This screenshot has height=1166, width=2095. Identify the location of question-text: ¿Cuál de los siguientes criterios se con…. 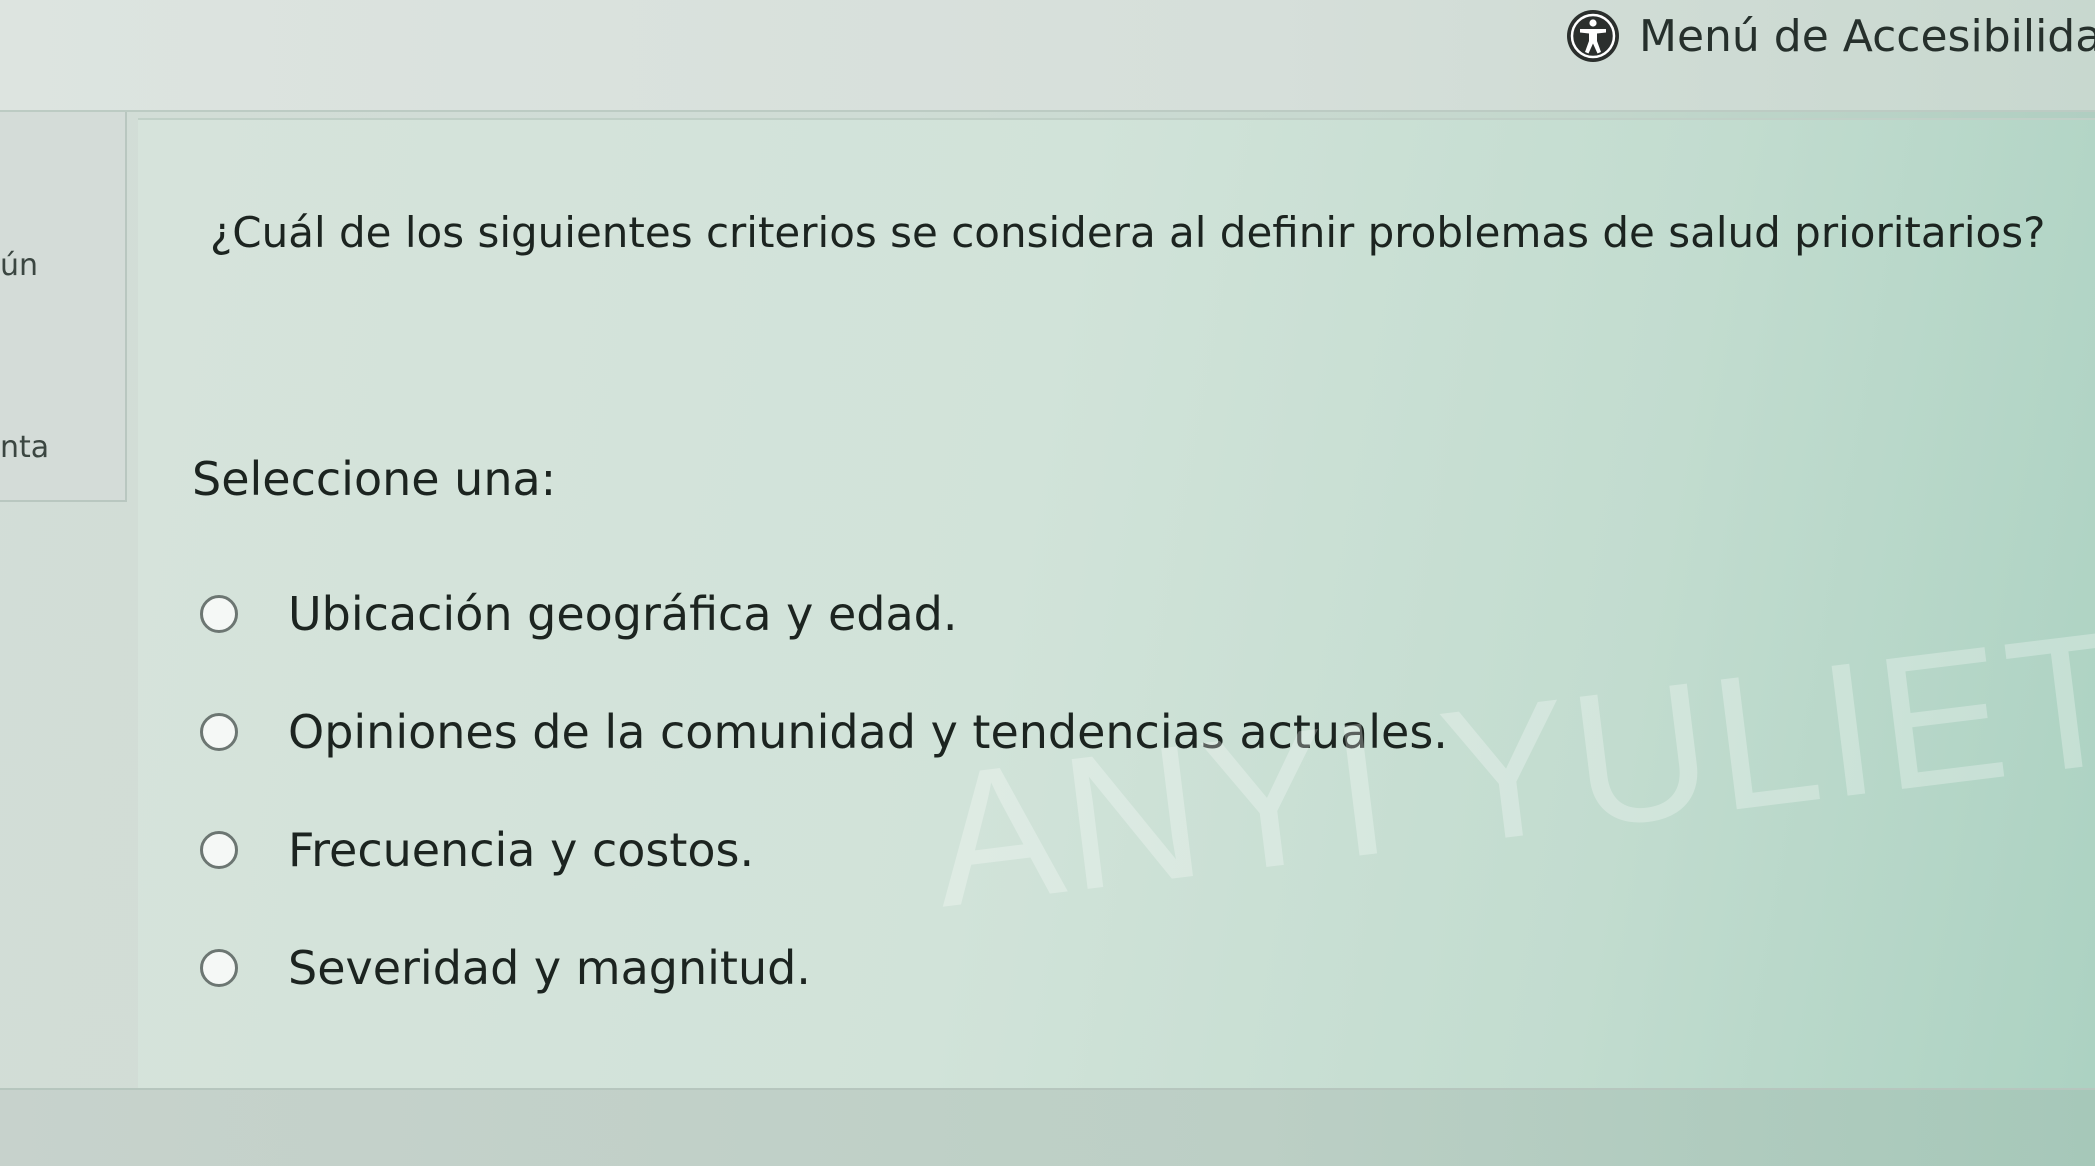
(1128, 232).